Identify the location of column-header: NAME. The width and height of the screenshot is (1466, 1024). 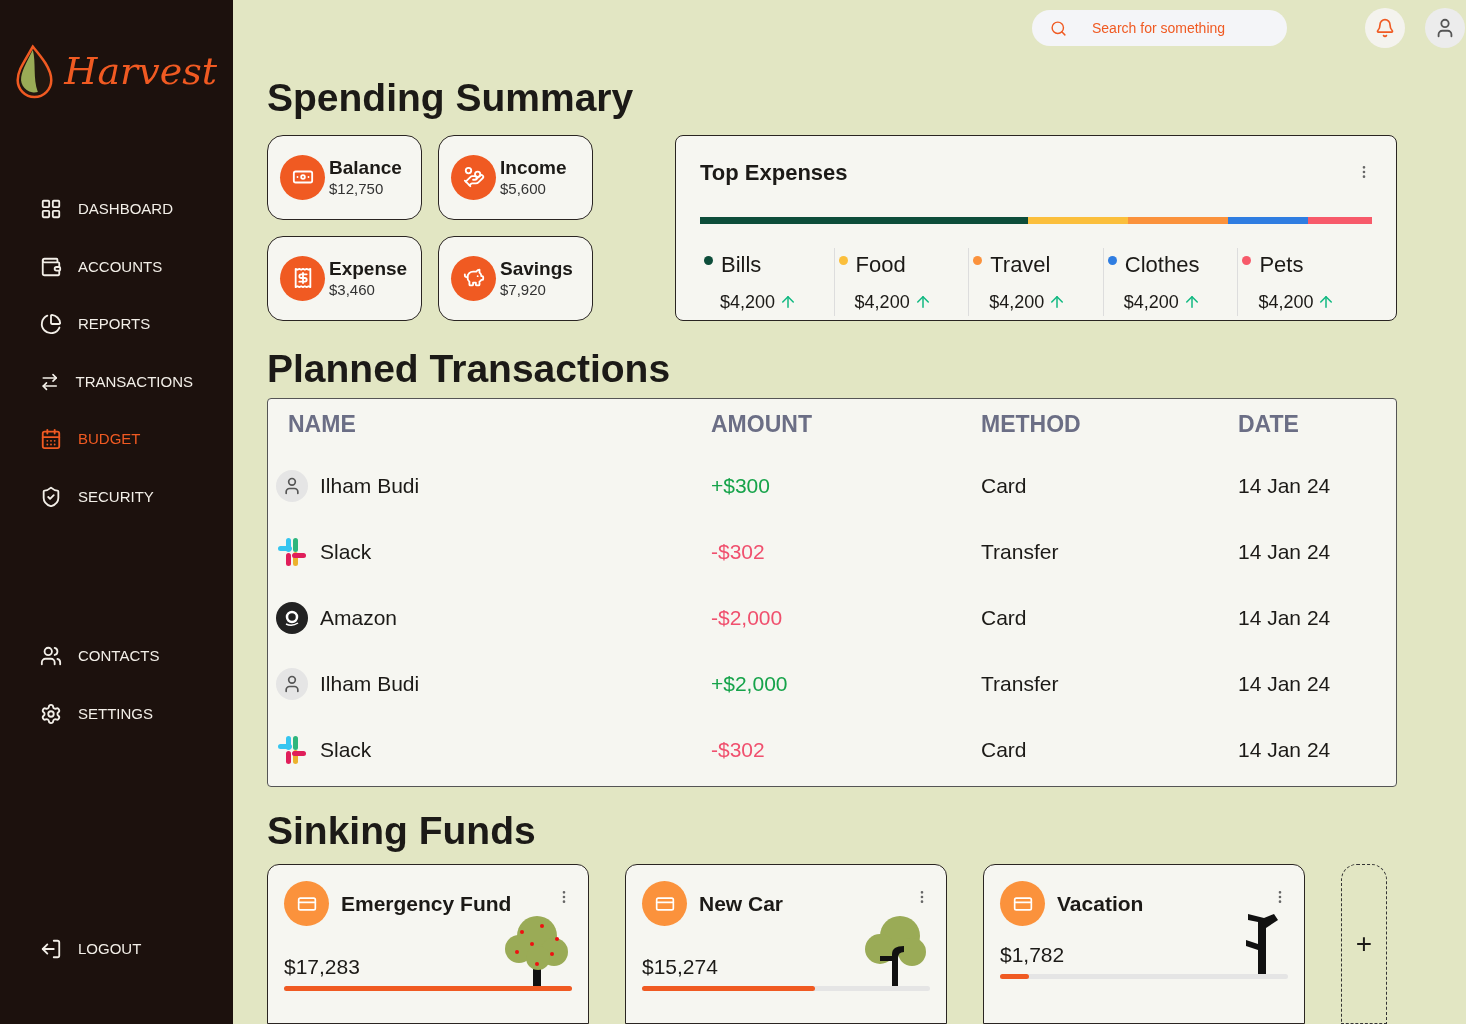
(322, 424).